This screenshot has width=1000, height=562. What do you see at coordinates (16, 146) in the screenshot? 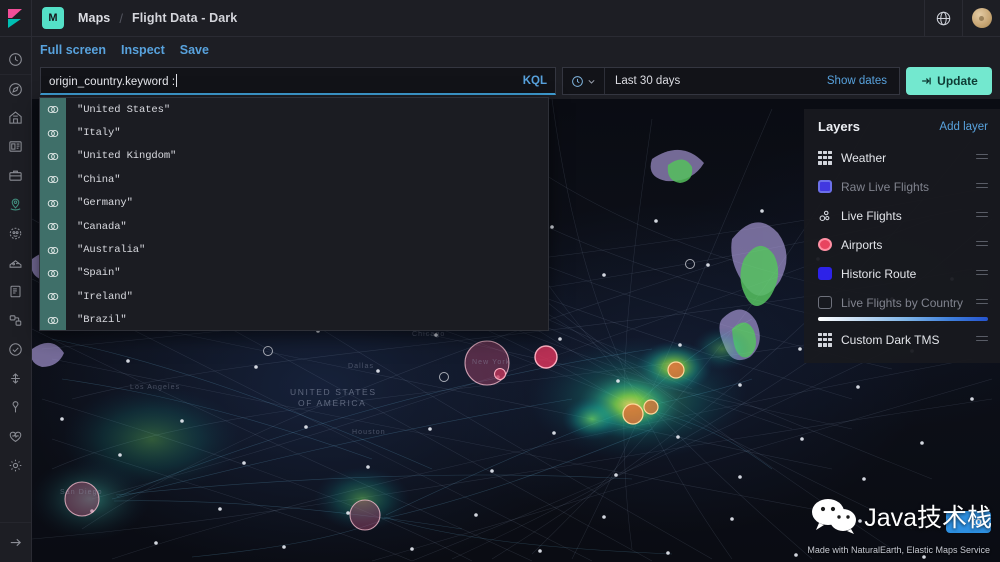
I see `sidebar-item-canvas` at bounding box center [16, 146].